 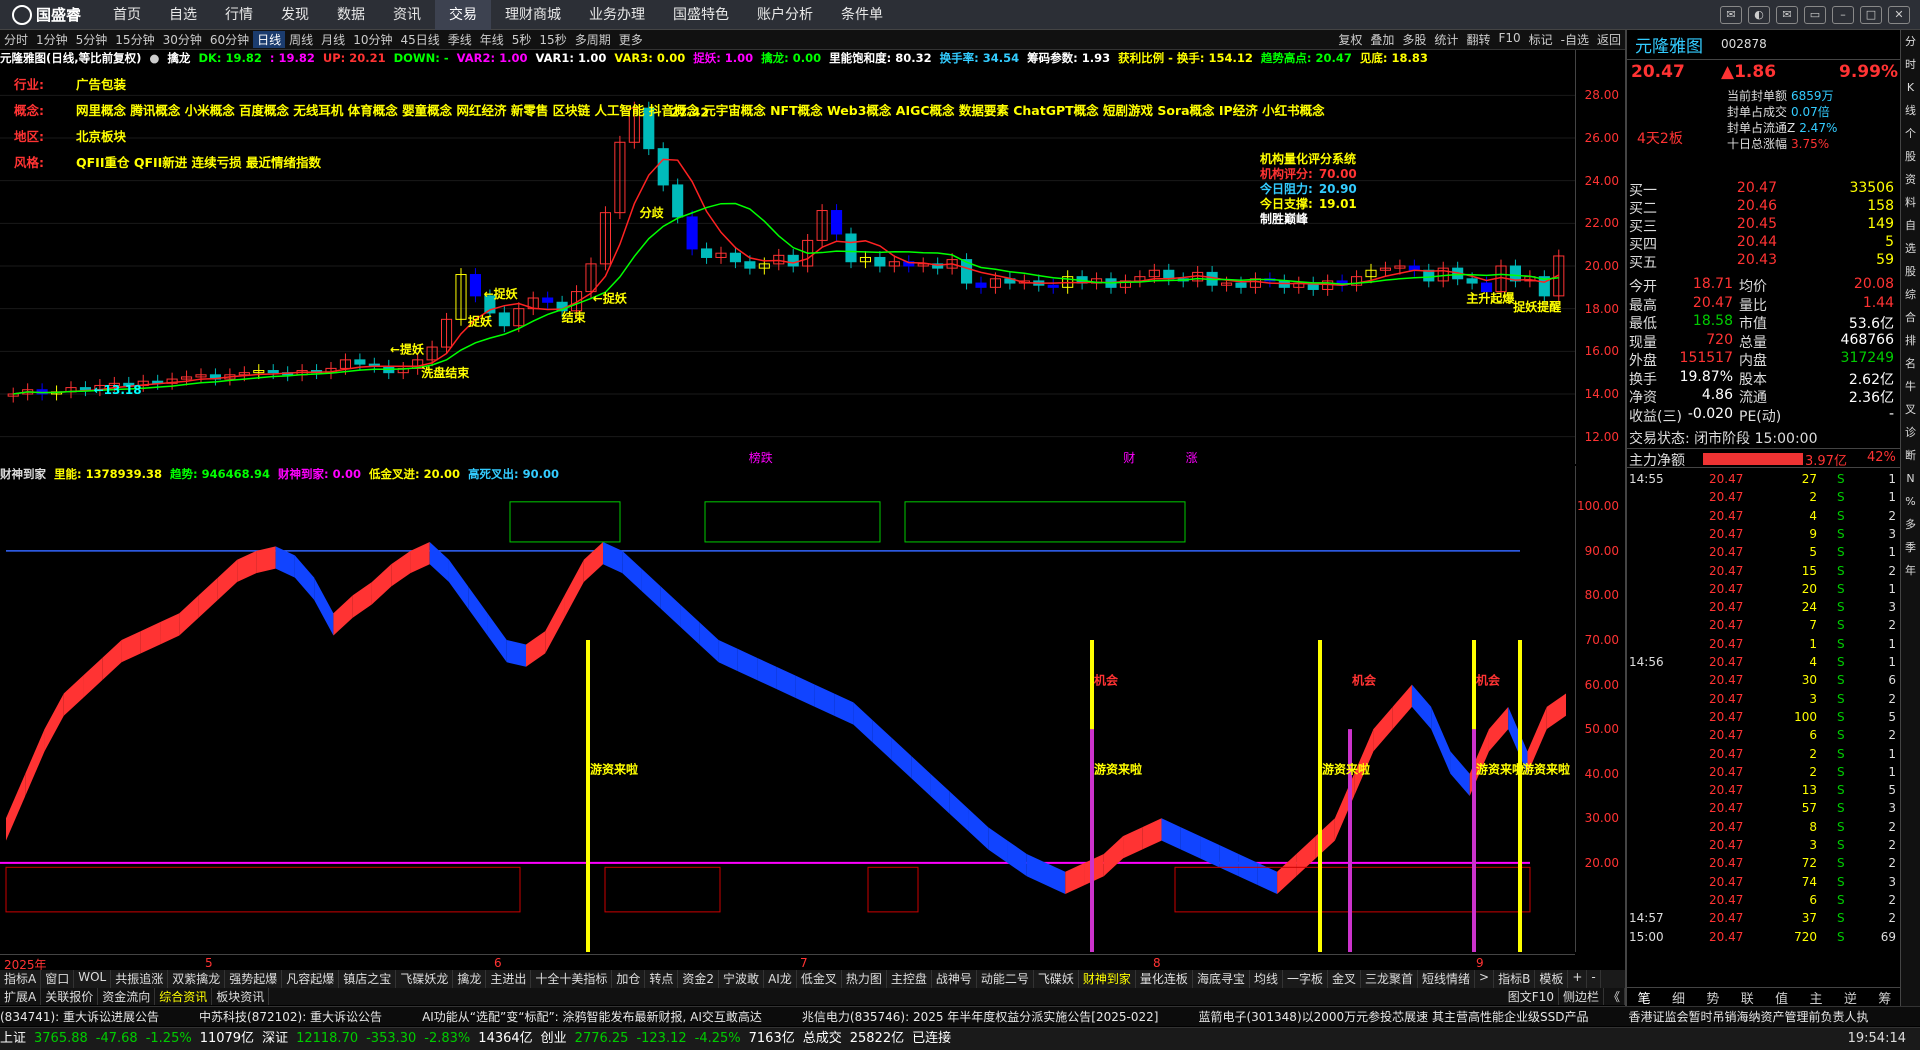 What do you see at coordinates (1221, 979) in the screenshot?
I see `indicator-tab: 海底寻宝` at bounding box center [1221, 979].